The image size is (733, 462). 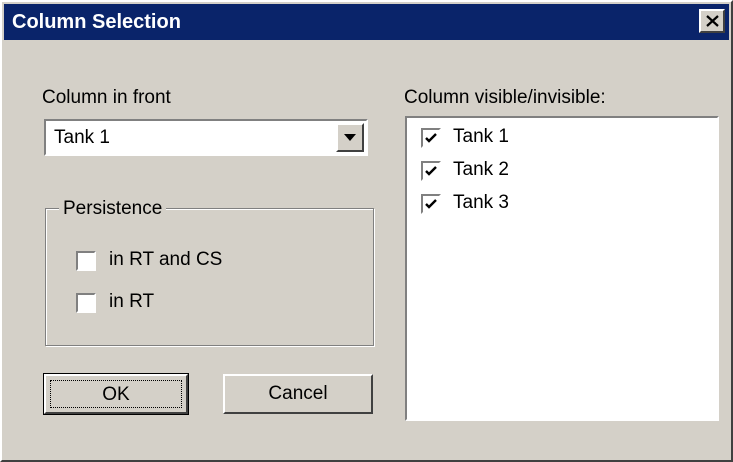 I want to click on dropdown-arrow-button, so click(x=350, y=137).